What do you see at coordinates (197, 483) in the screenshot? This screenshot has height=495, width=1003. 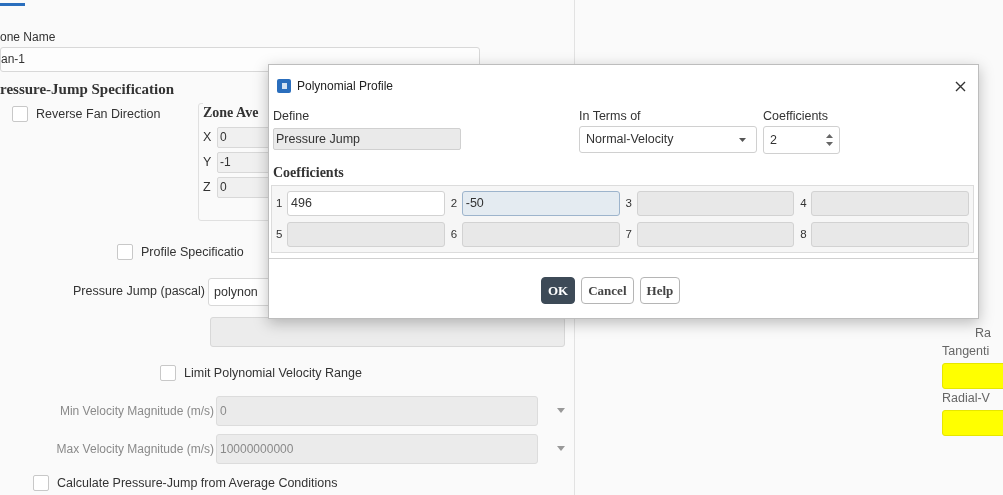 I see `checkbox-label: Calculate Pressure-Jump from Average Conditions` at bounding box center [197, 483].